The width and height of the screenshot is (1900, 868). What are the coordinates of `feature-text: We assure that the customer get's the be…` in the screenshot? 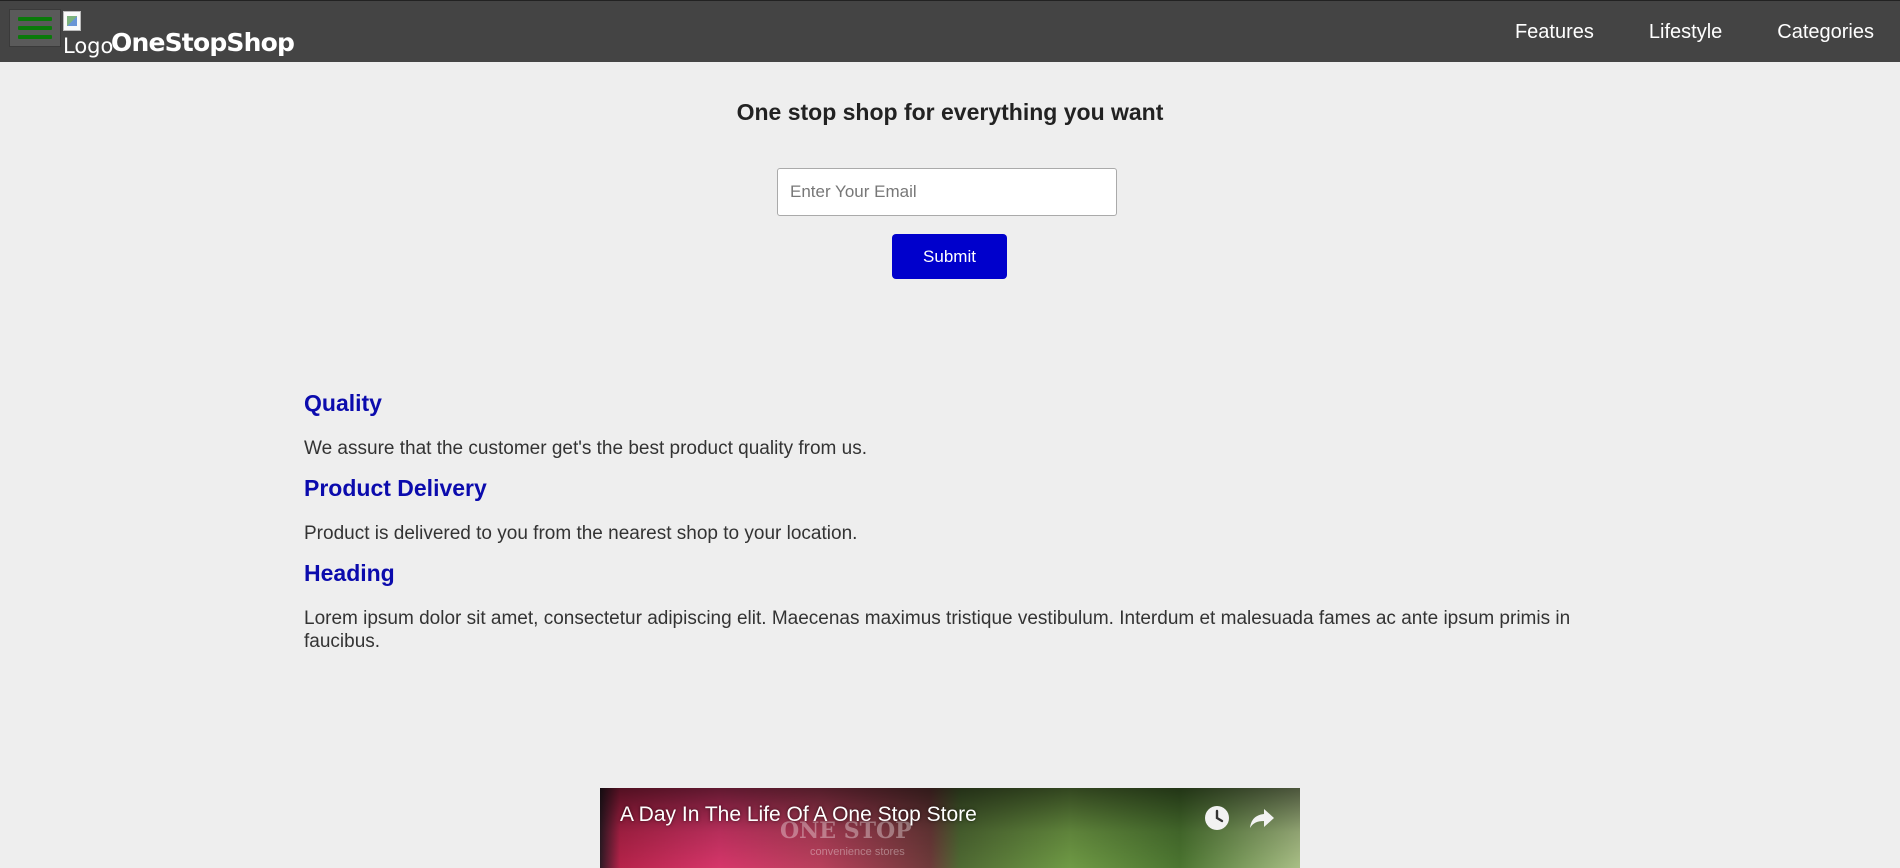 It's located at (585, 448).